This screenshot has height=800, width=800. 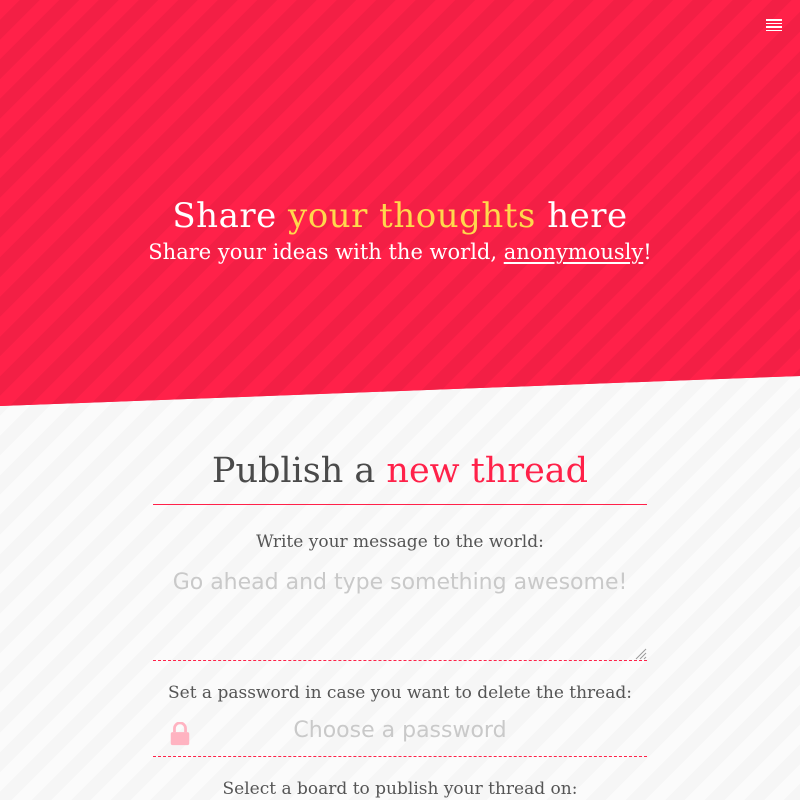 What do you see at coordinates (400, 582) in the screenshot?
I see `message-placeholder: Go ahead and type something awesome!` at bounding box center [400, 582].